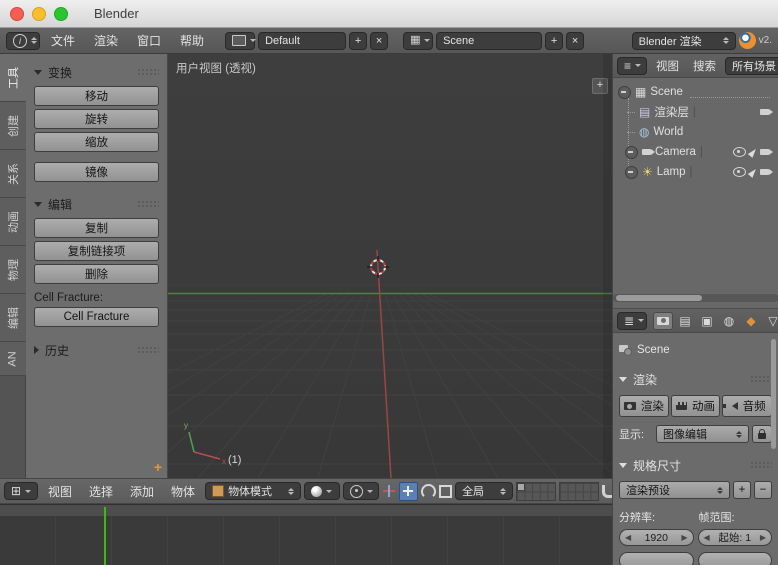 The width and height of the screenshot is (778, 565). Describe the element at coordinates (683, 40) in the screenshot. I see `render-engine-selector: Blender 渲染` at that location.